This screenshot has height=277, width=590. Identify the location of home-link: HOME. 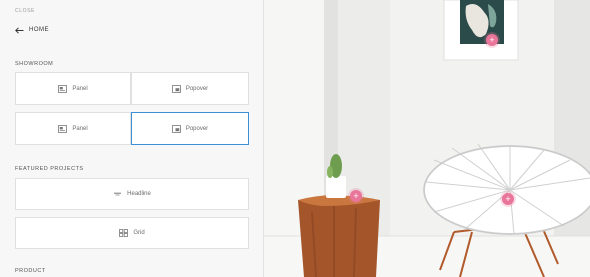
(32, 30).